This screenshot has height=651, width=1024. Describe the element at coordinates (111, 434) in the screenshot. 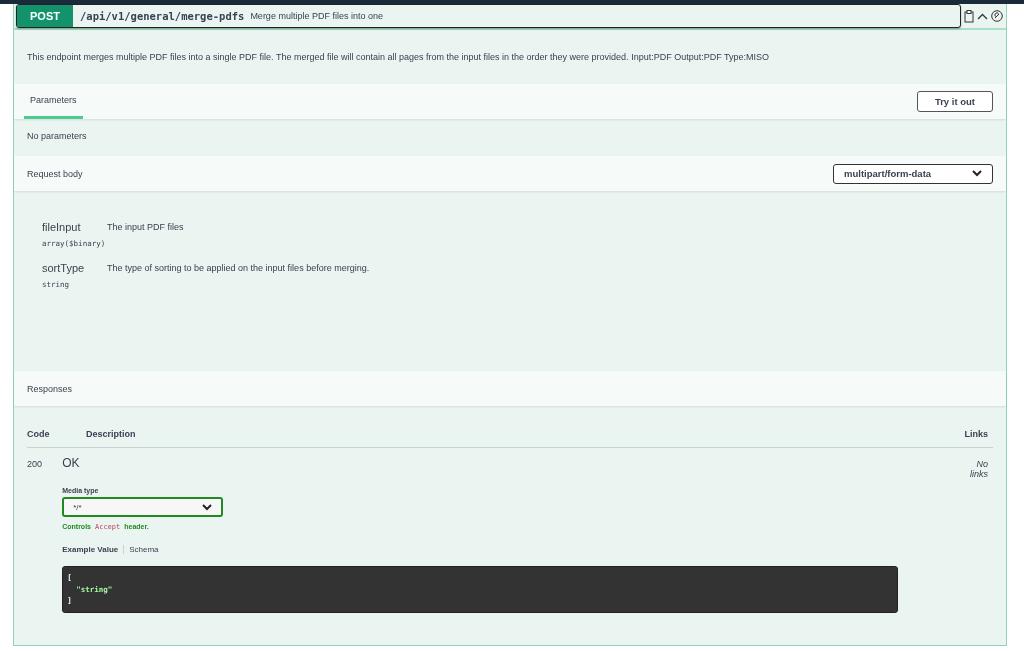

I see `column-header: Description` at that location.